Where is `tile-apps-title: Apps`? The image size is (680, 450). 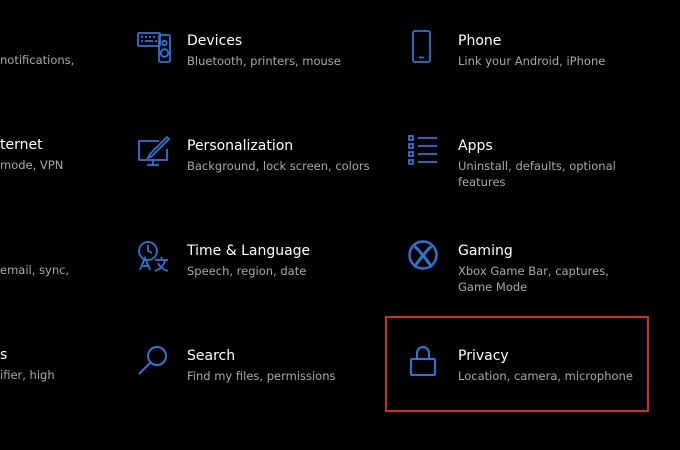
tile-apps-title: Apps is located at coordinates (475, 146).